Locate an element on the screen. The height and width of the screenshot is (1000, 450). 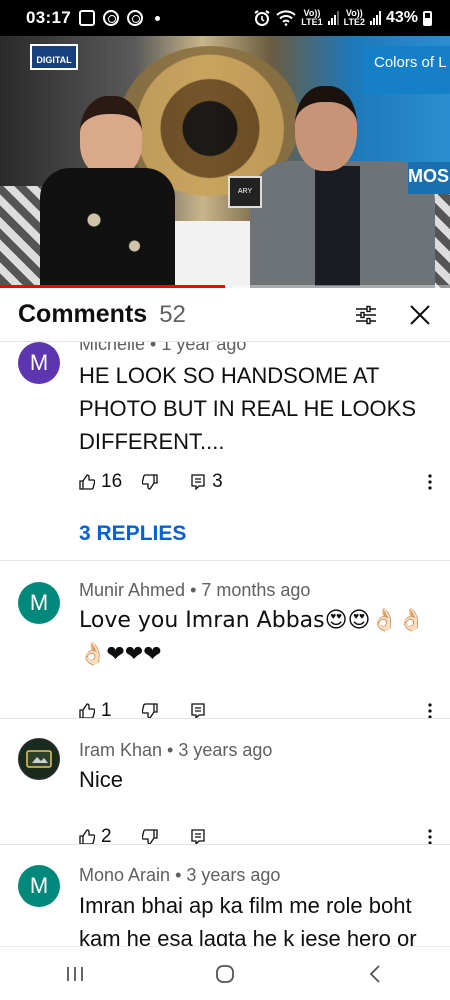
avatar is located at coordinates (39, 759).